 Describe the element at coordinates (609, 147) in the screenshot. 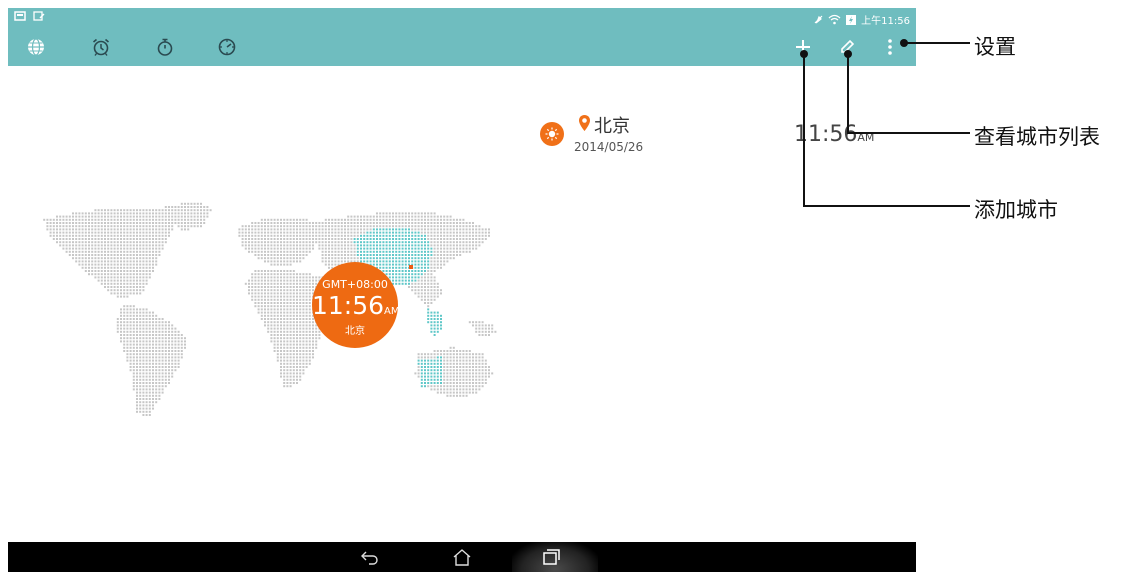

I see `city-date: 2014/05/26` at that location.